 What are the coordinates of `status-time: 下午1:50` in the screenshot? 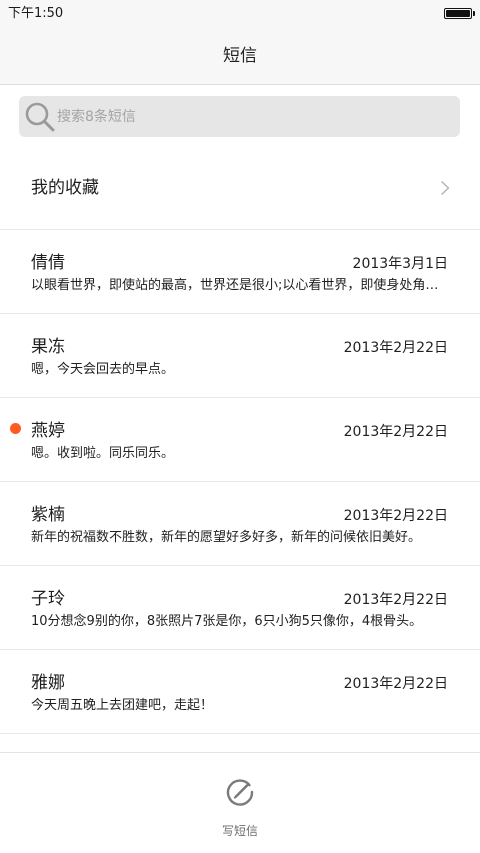 It's located at (36, 13).